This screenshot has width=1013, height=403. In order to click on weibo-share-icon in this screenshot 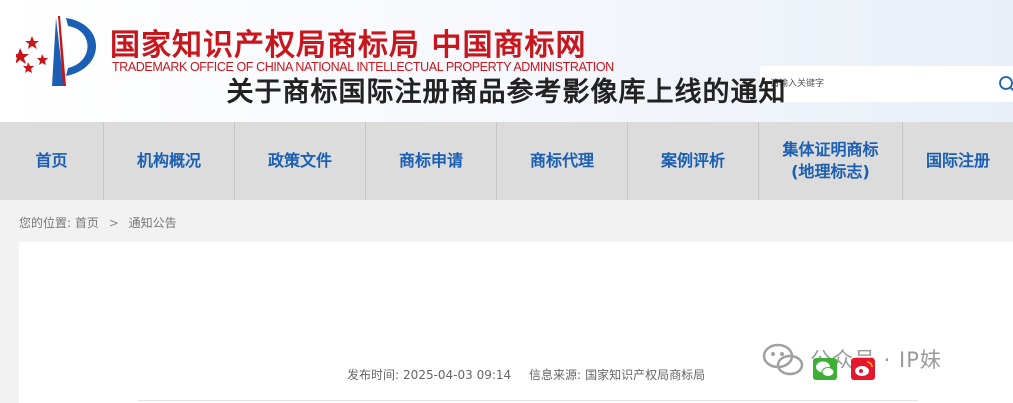, I will do `click(863, 369)`.